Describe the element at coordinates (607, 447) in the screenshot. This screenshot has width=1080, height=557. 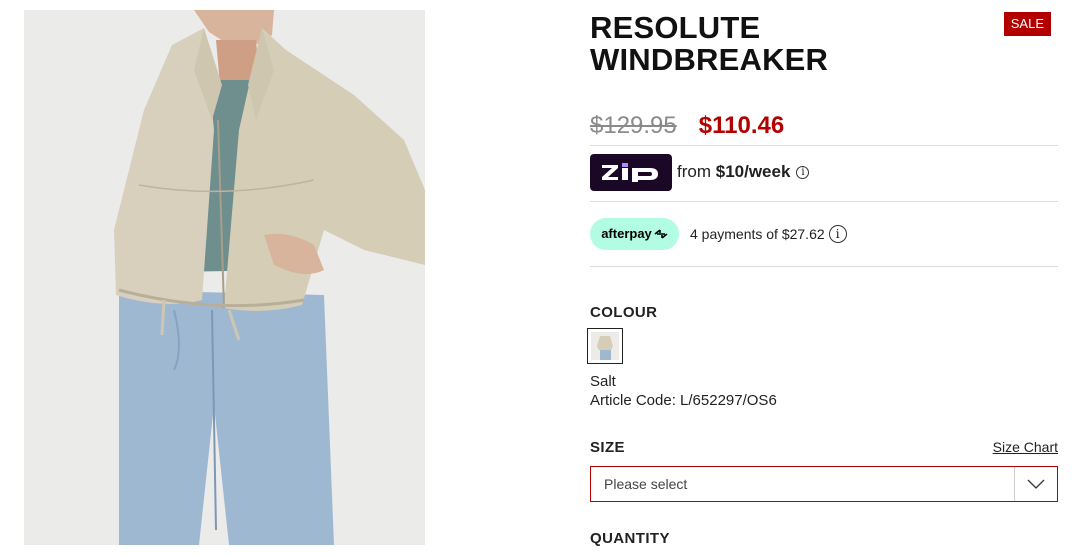
I see `size-label: SIZE` at that location.